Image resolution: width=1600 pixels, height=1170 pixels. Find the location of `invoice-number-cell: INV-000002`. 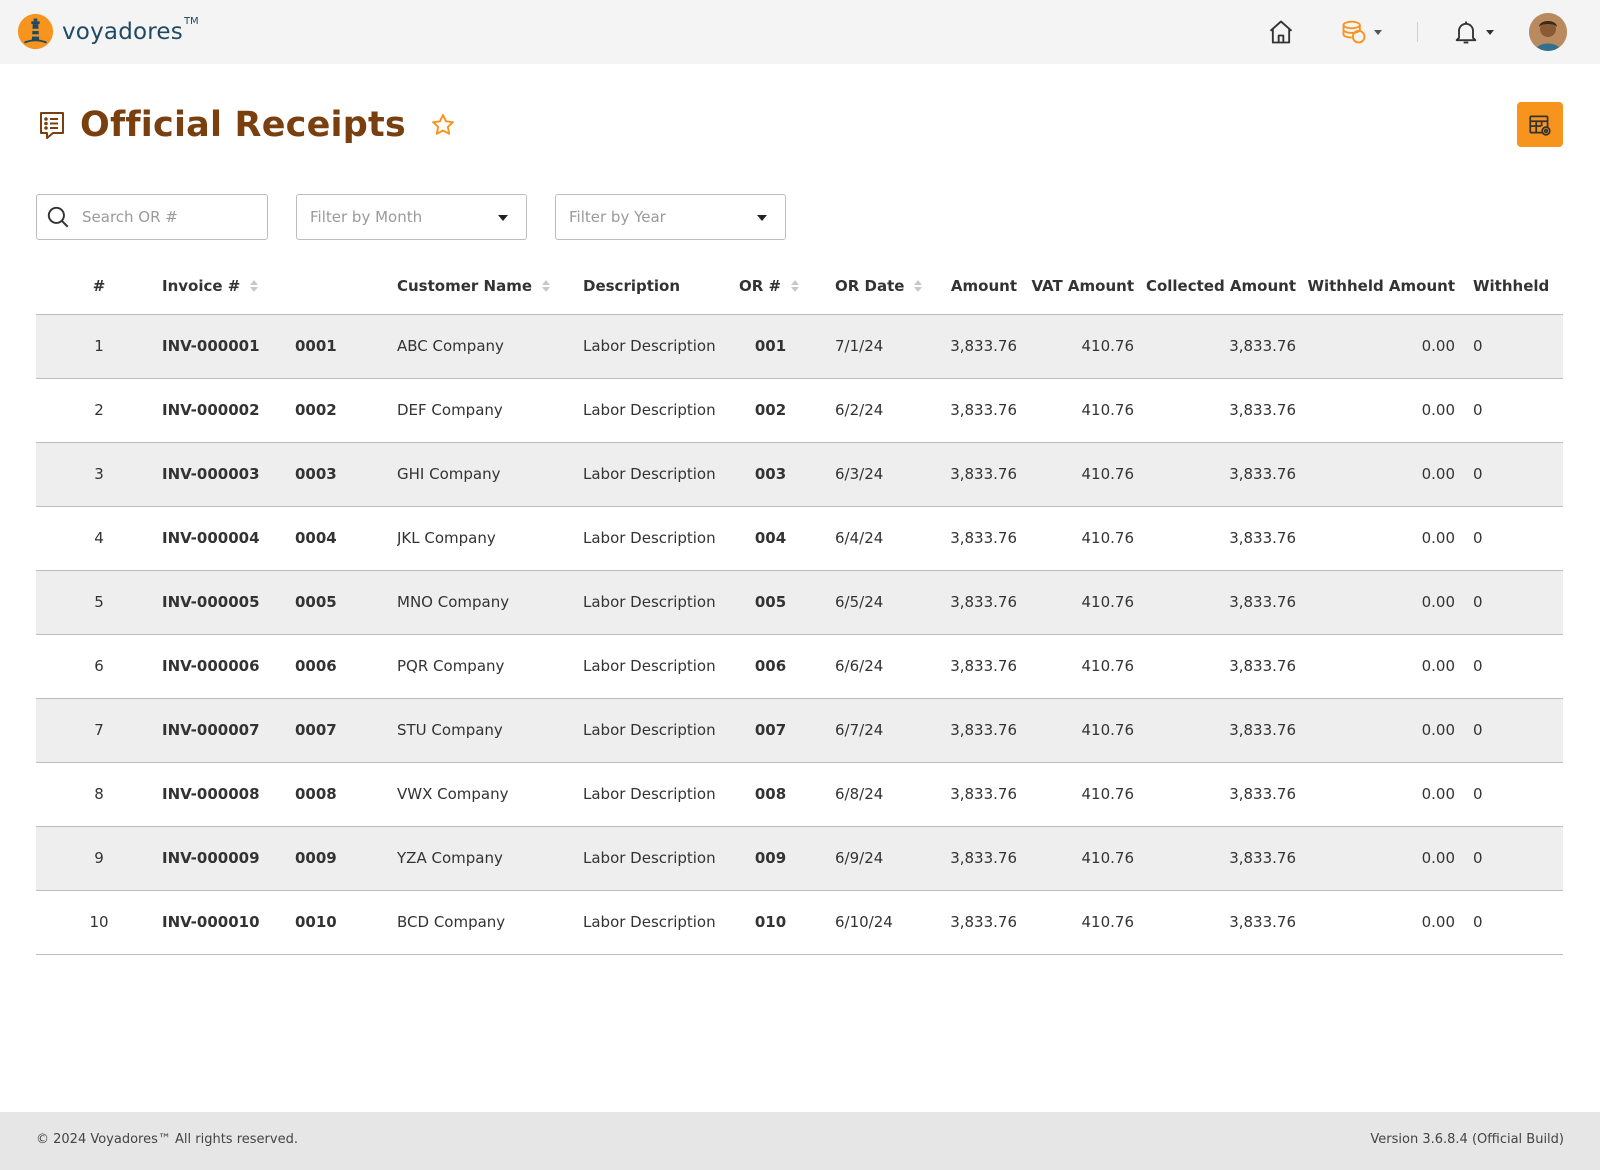

invoice-number-cell: INV-000002 is located at coordinates (228, 410).